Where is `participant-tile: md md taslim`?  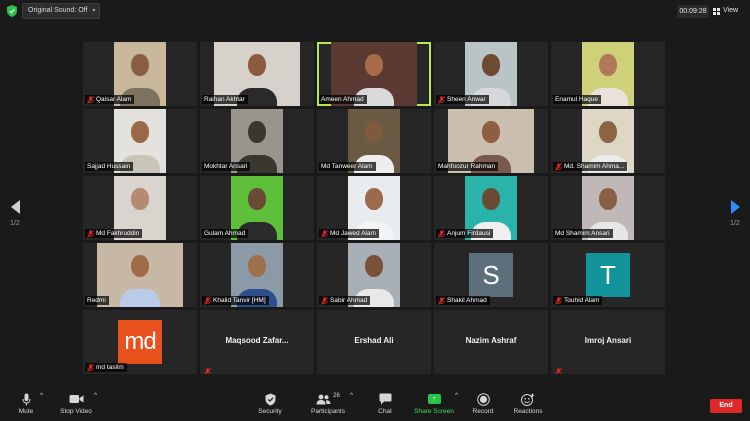 participant-tile: md md taslim is located at coordinates (140, 342).